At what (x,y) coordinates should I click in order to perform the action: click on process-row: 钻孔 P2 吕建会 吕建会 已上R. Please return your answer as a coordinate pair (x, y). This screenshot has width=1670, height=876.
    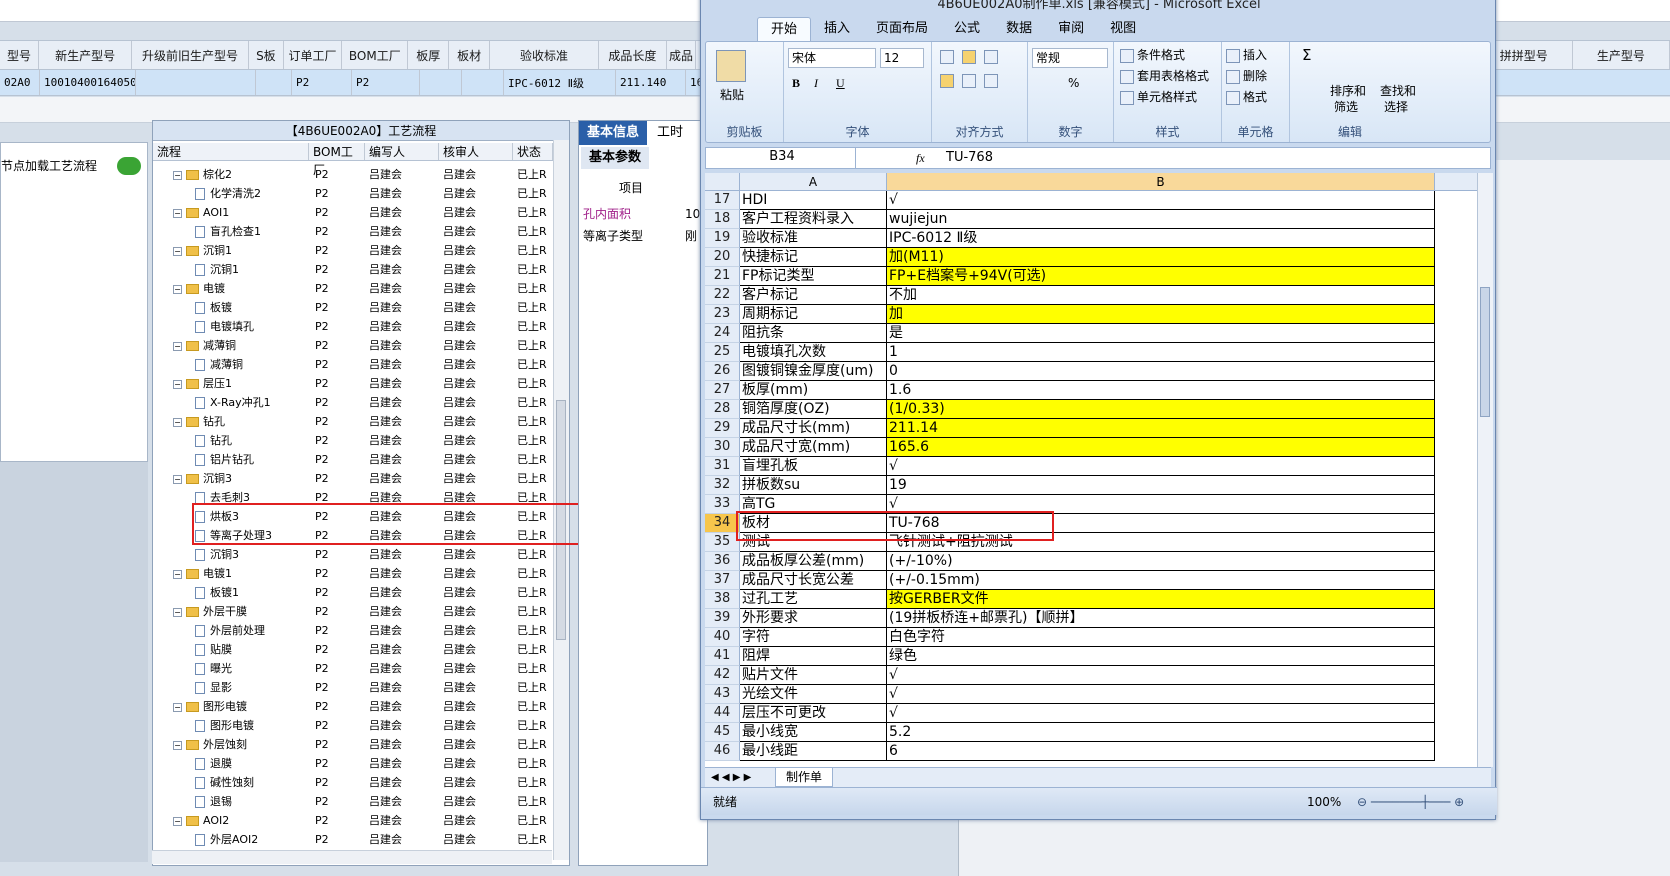
    Looking at the image, I should click on (353, 440).